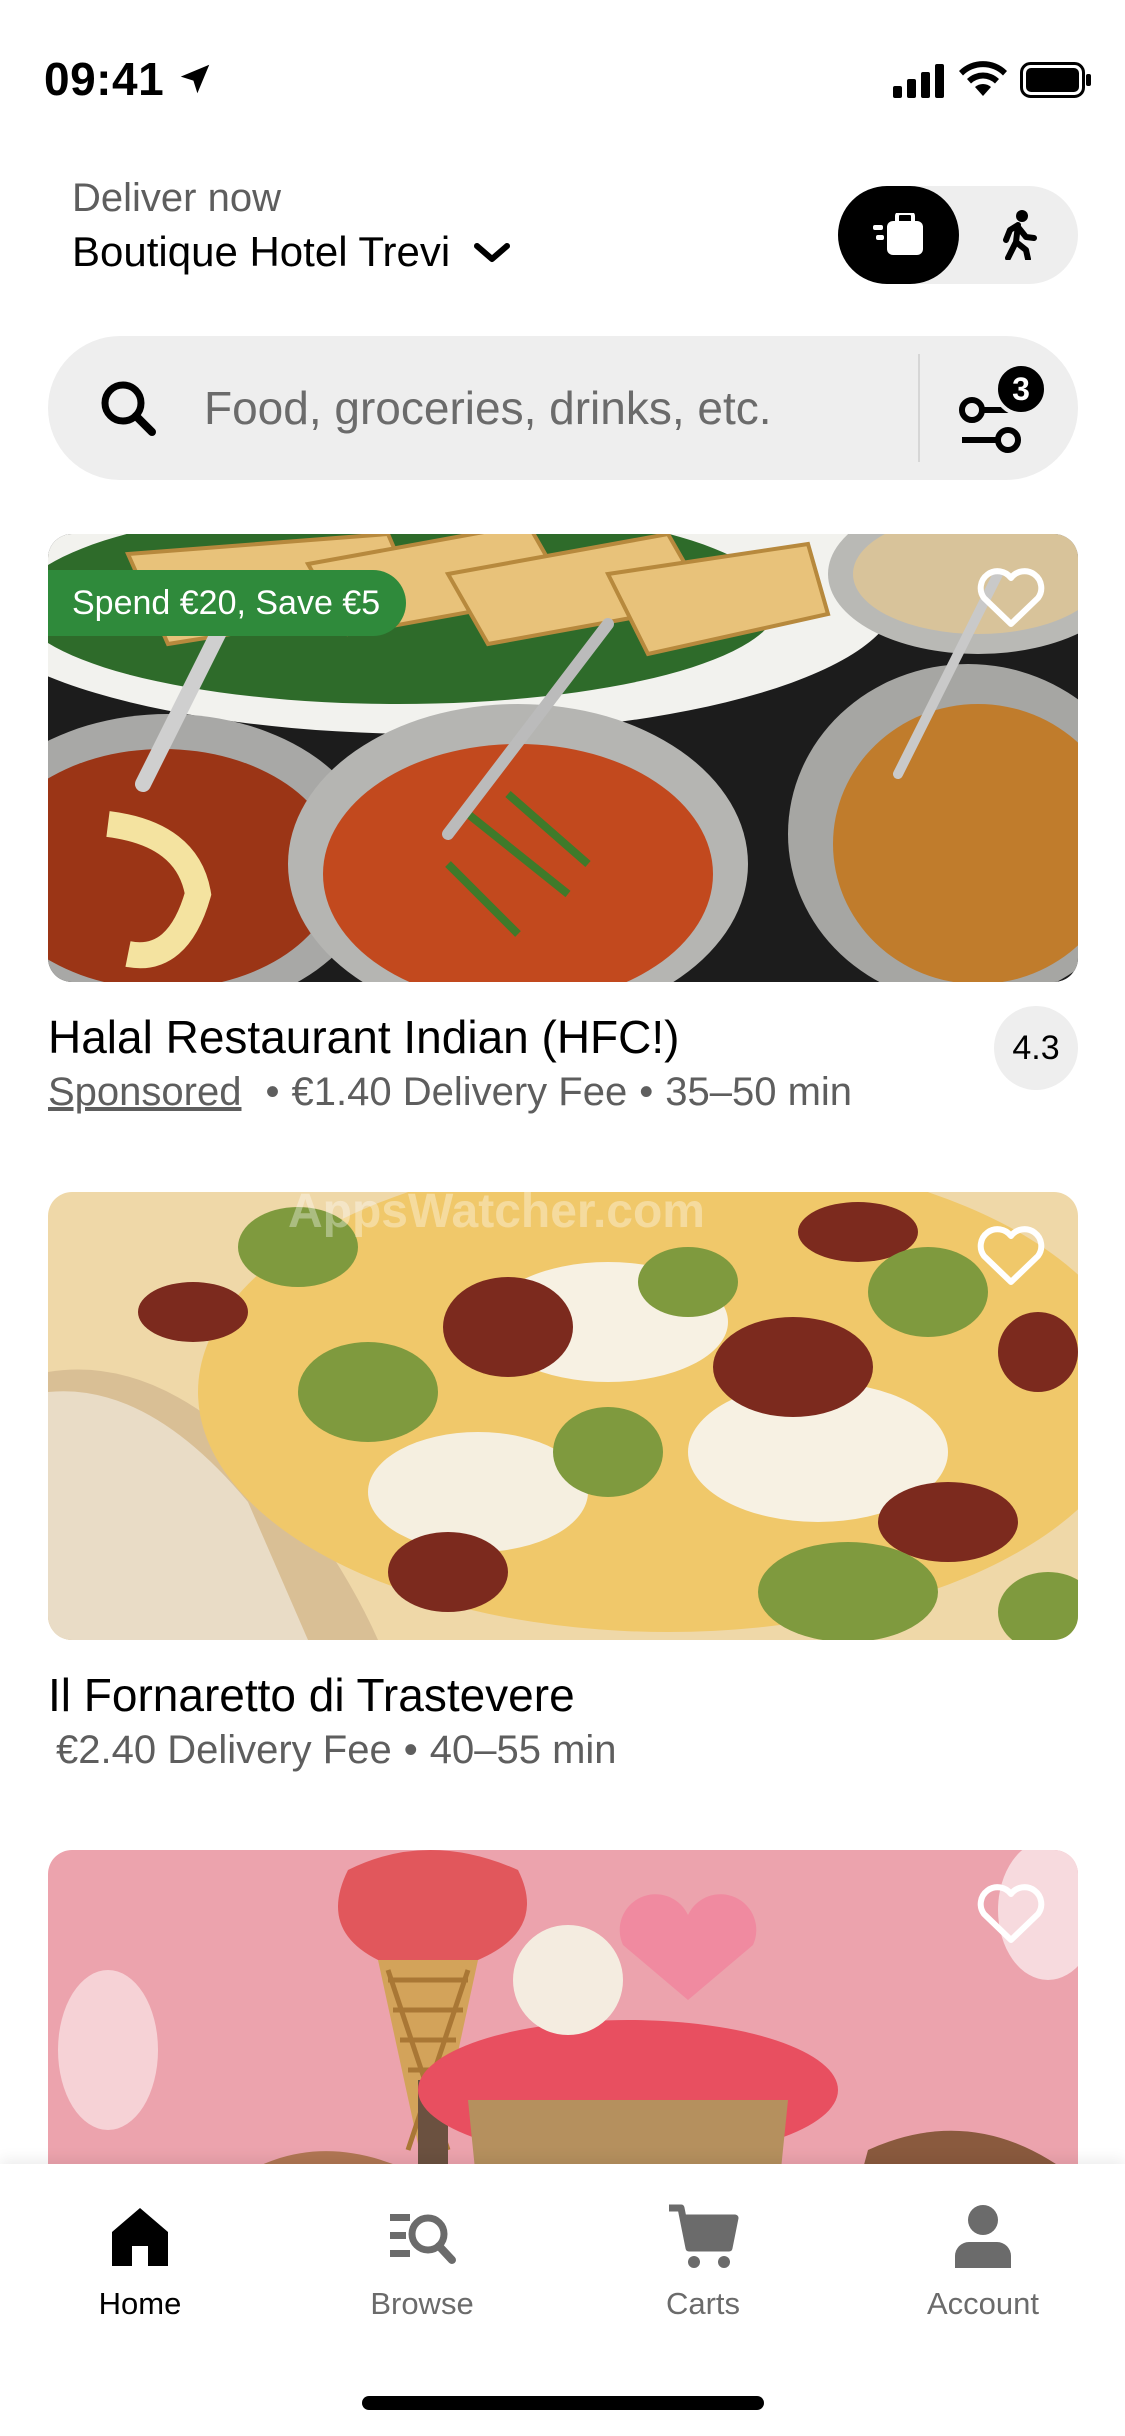  I want to click on pickup-mode-button, so click(1018, 235).